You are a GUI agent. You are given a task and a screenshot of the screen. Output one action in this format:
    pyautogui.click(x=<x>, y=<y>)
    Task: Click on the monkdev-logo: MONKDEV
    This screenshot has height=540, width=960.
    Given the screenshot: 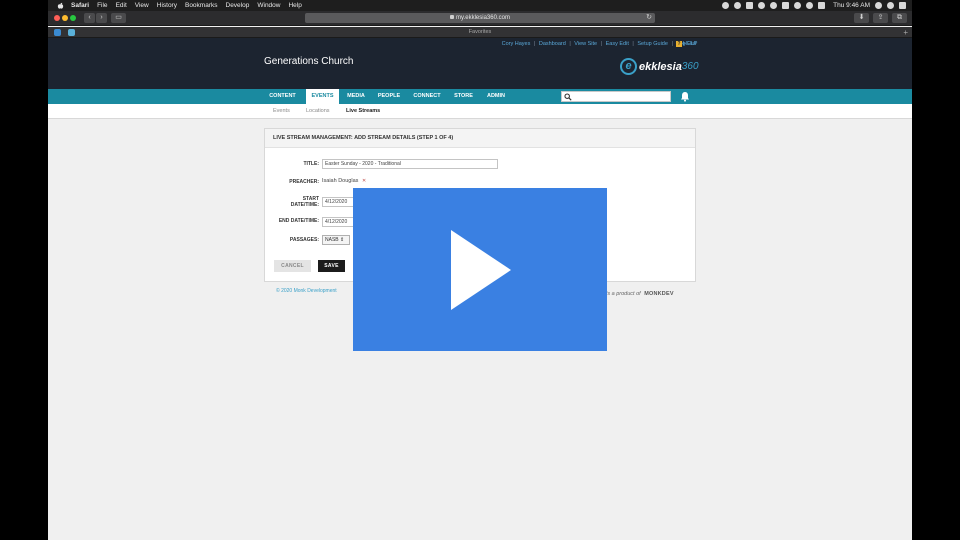 What is the action you would take?
    pyautogui.click(x=659, y=294)
    